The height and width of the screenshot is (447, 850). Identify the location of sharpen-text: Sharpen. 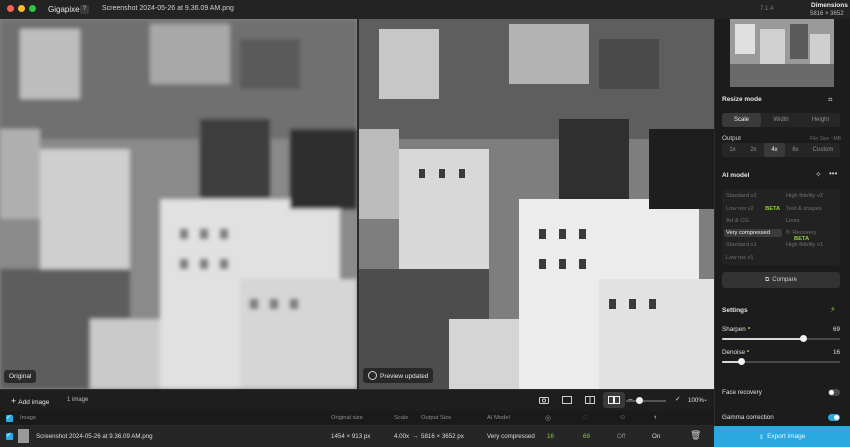
(734, 329).